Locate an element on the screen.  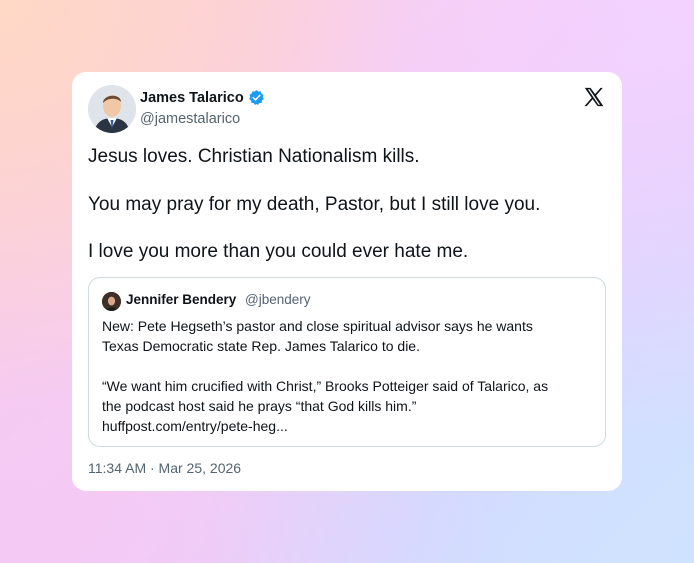
author-handle: @jamestalarico is located at coordinates (190, 119).